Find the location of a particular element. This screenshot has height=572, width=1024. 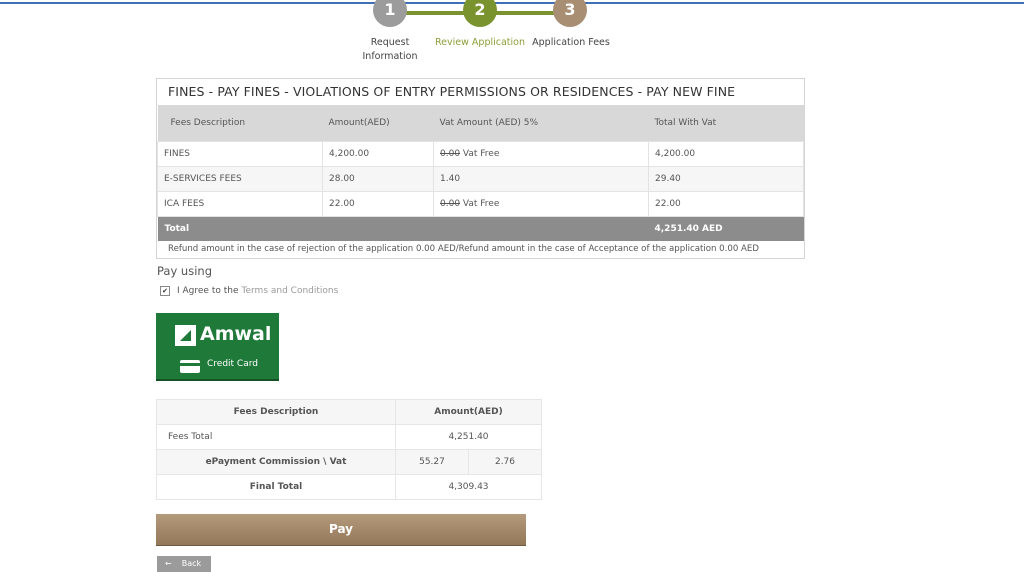

fees-total-label: Fees Total is located at coordinates (276, 437).